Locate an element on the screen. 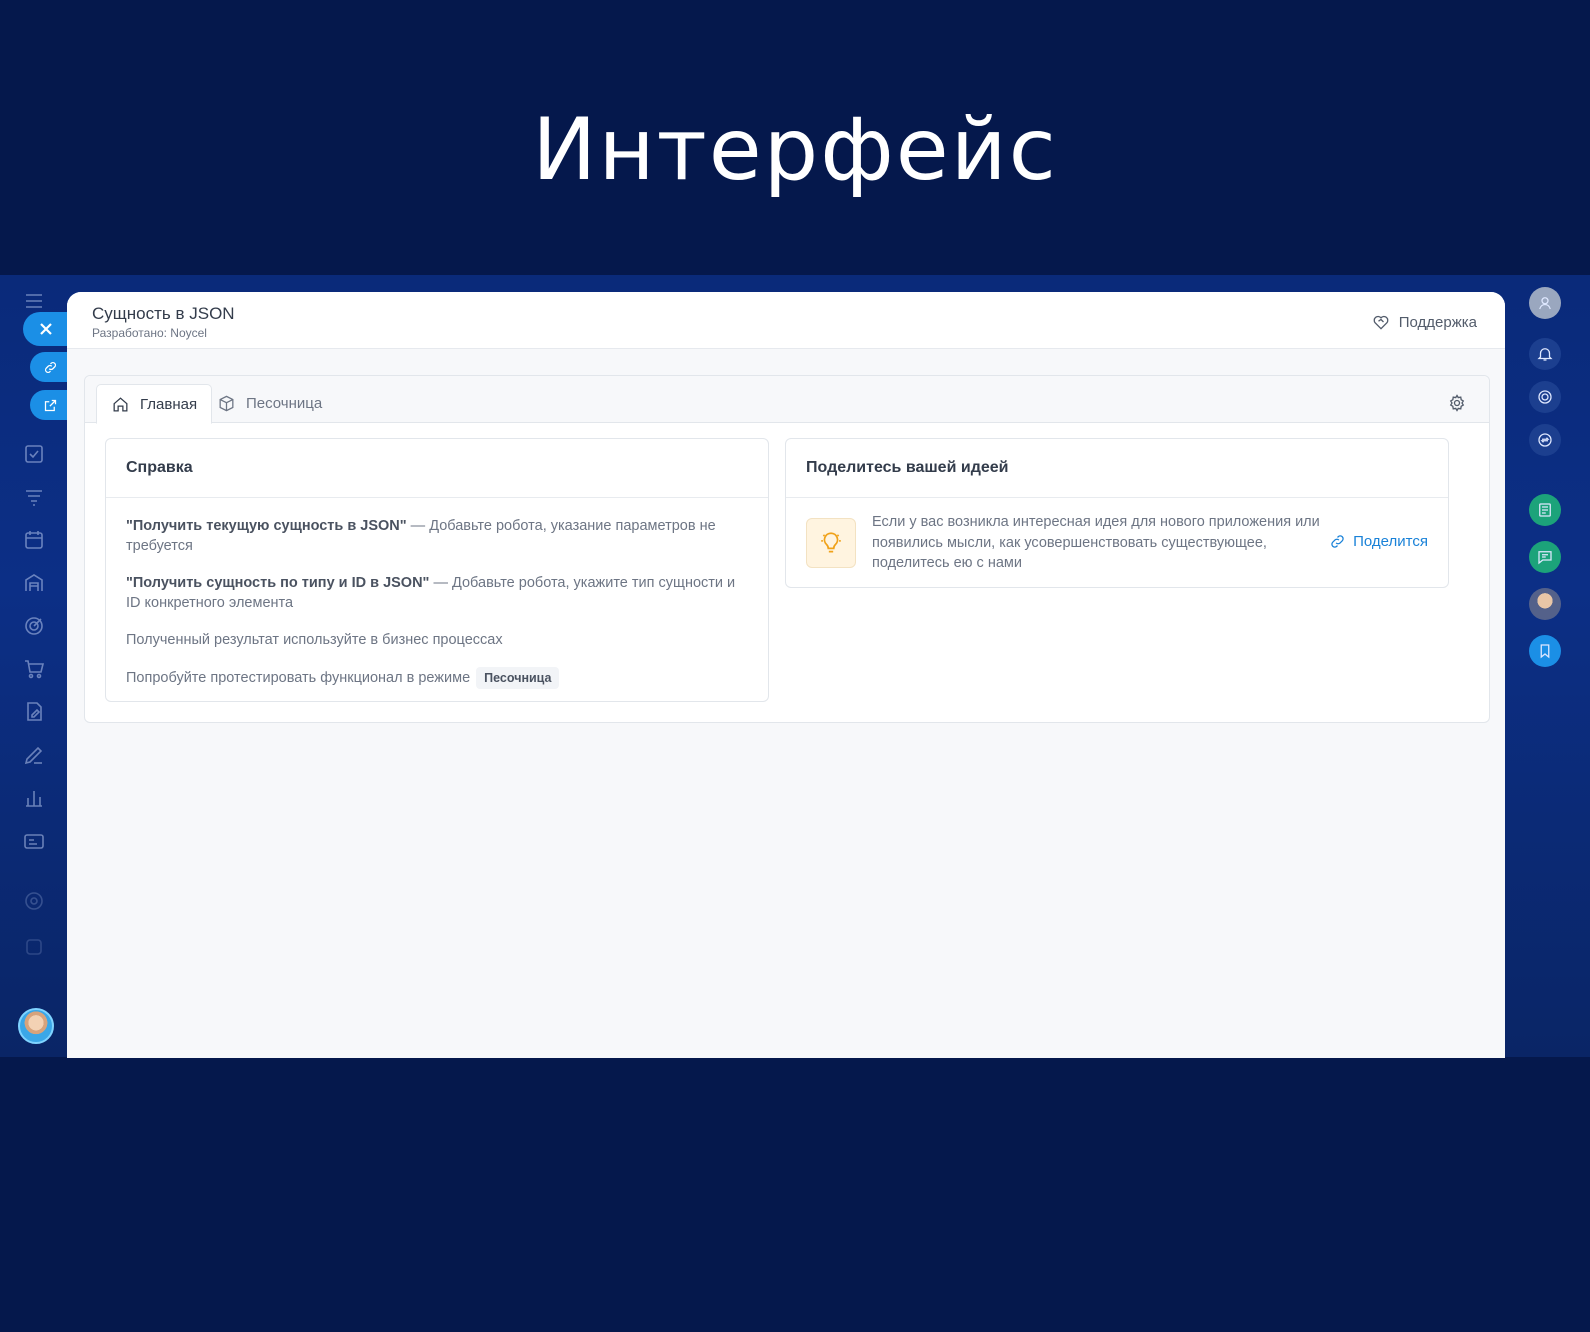 The image size is (1590, 1332). spiral-icon is located at coordinates (1545, 397).